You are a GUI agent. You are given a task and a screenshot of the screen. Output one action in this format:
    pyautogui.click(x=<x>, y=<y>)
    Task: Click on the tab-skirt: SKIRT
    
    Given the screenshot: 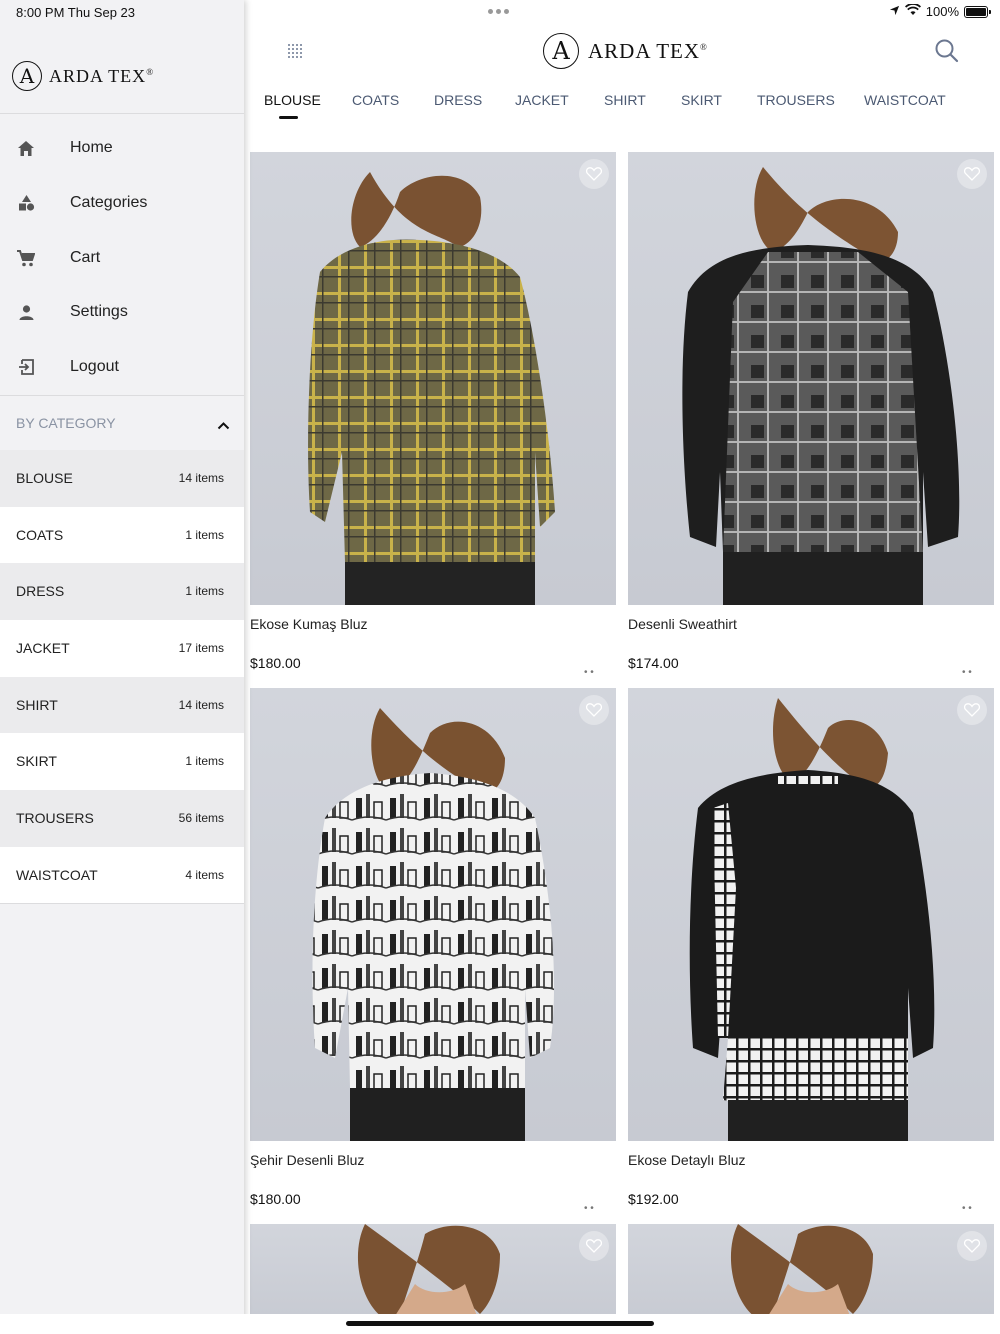 What is the action you would take?
    pyautogui.click(x=701, y=100)
    